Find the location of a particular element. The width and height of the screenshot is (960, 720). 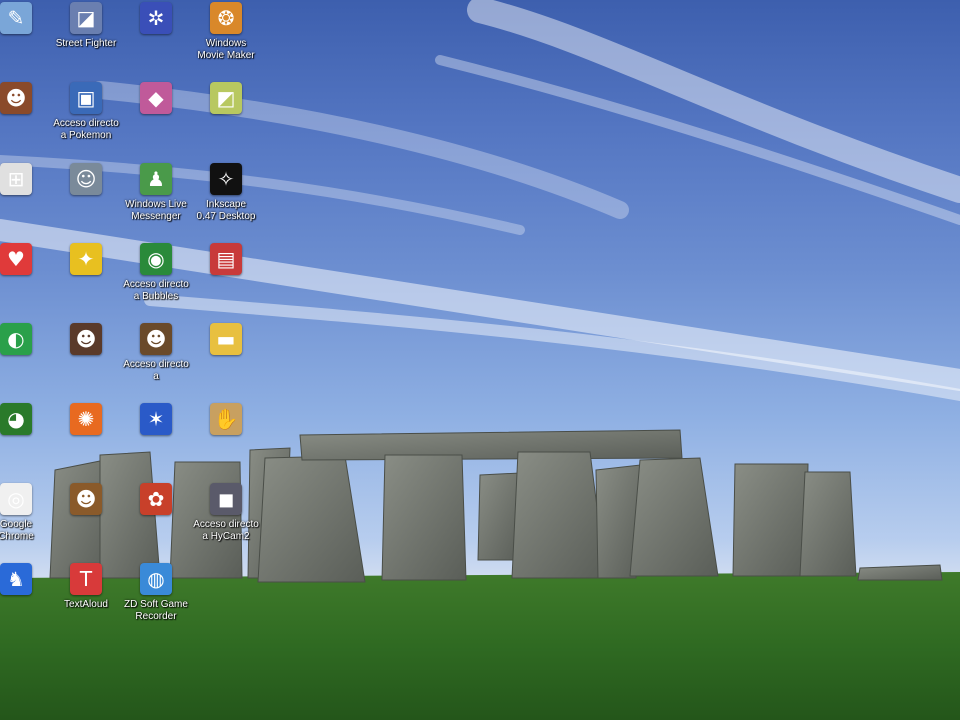

desktop-shortcut: ♟ Windows Live Messenger is located at coordinates (156, 193).